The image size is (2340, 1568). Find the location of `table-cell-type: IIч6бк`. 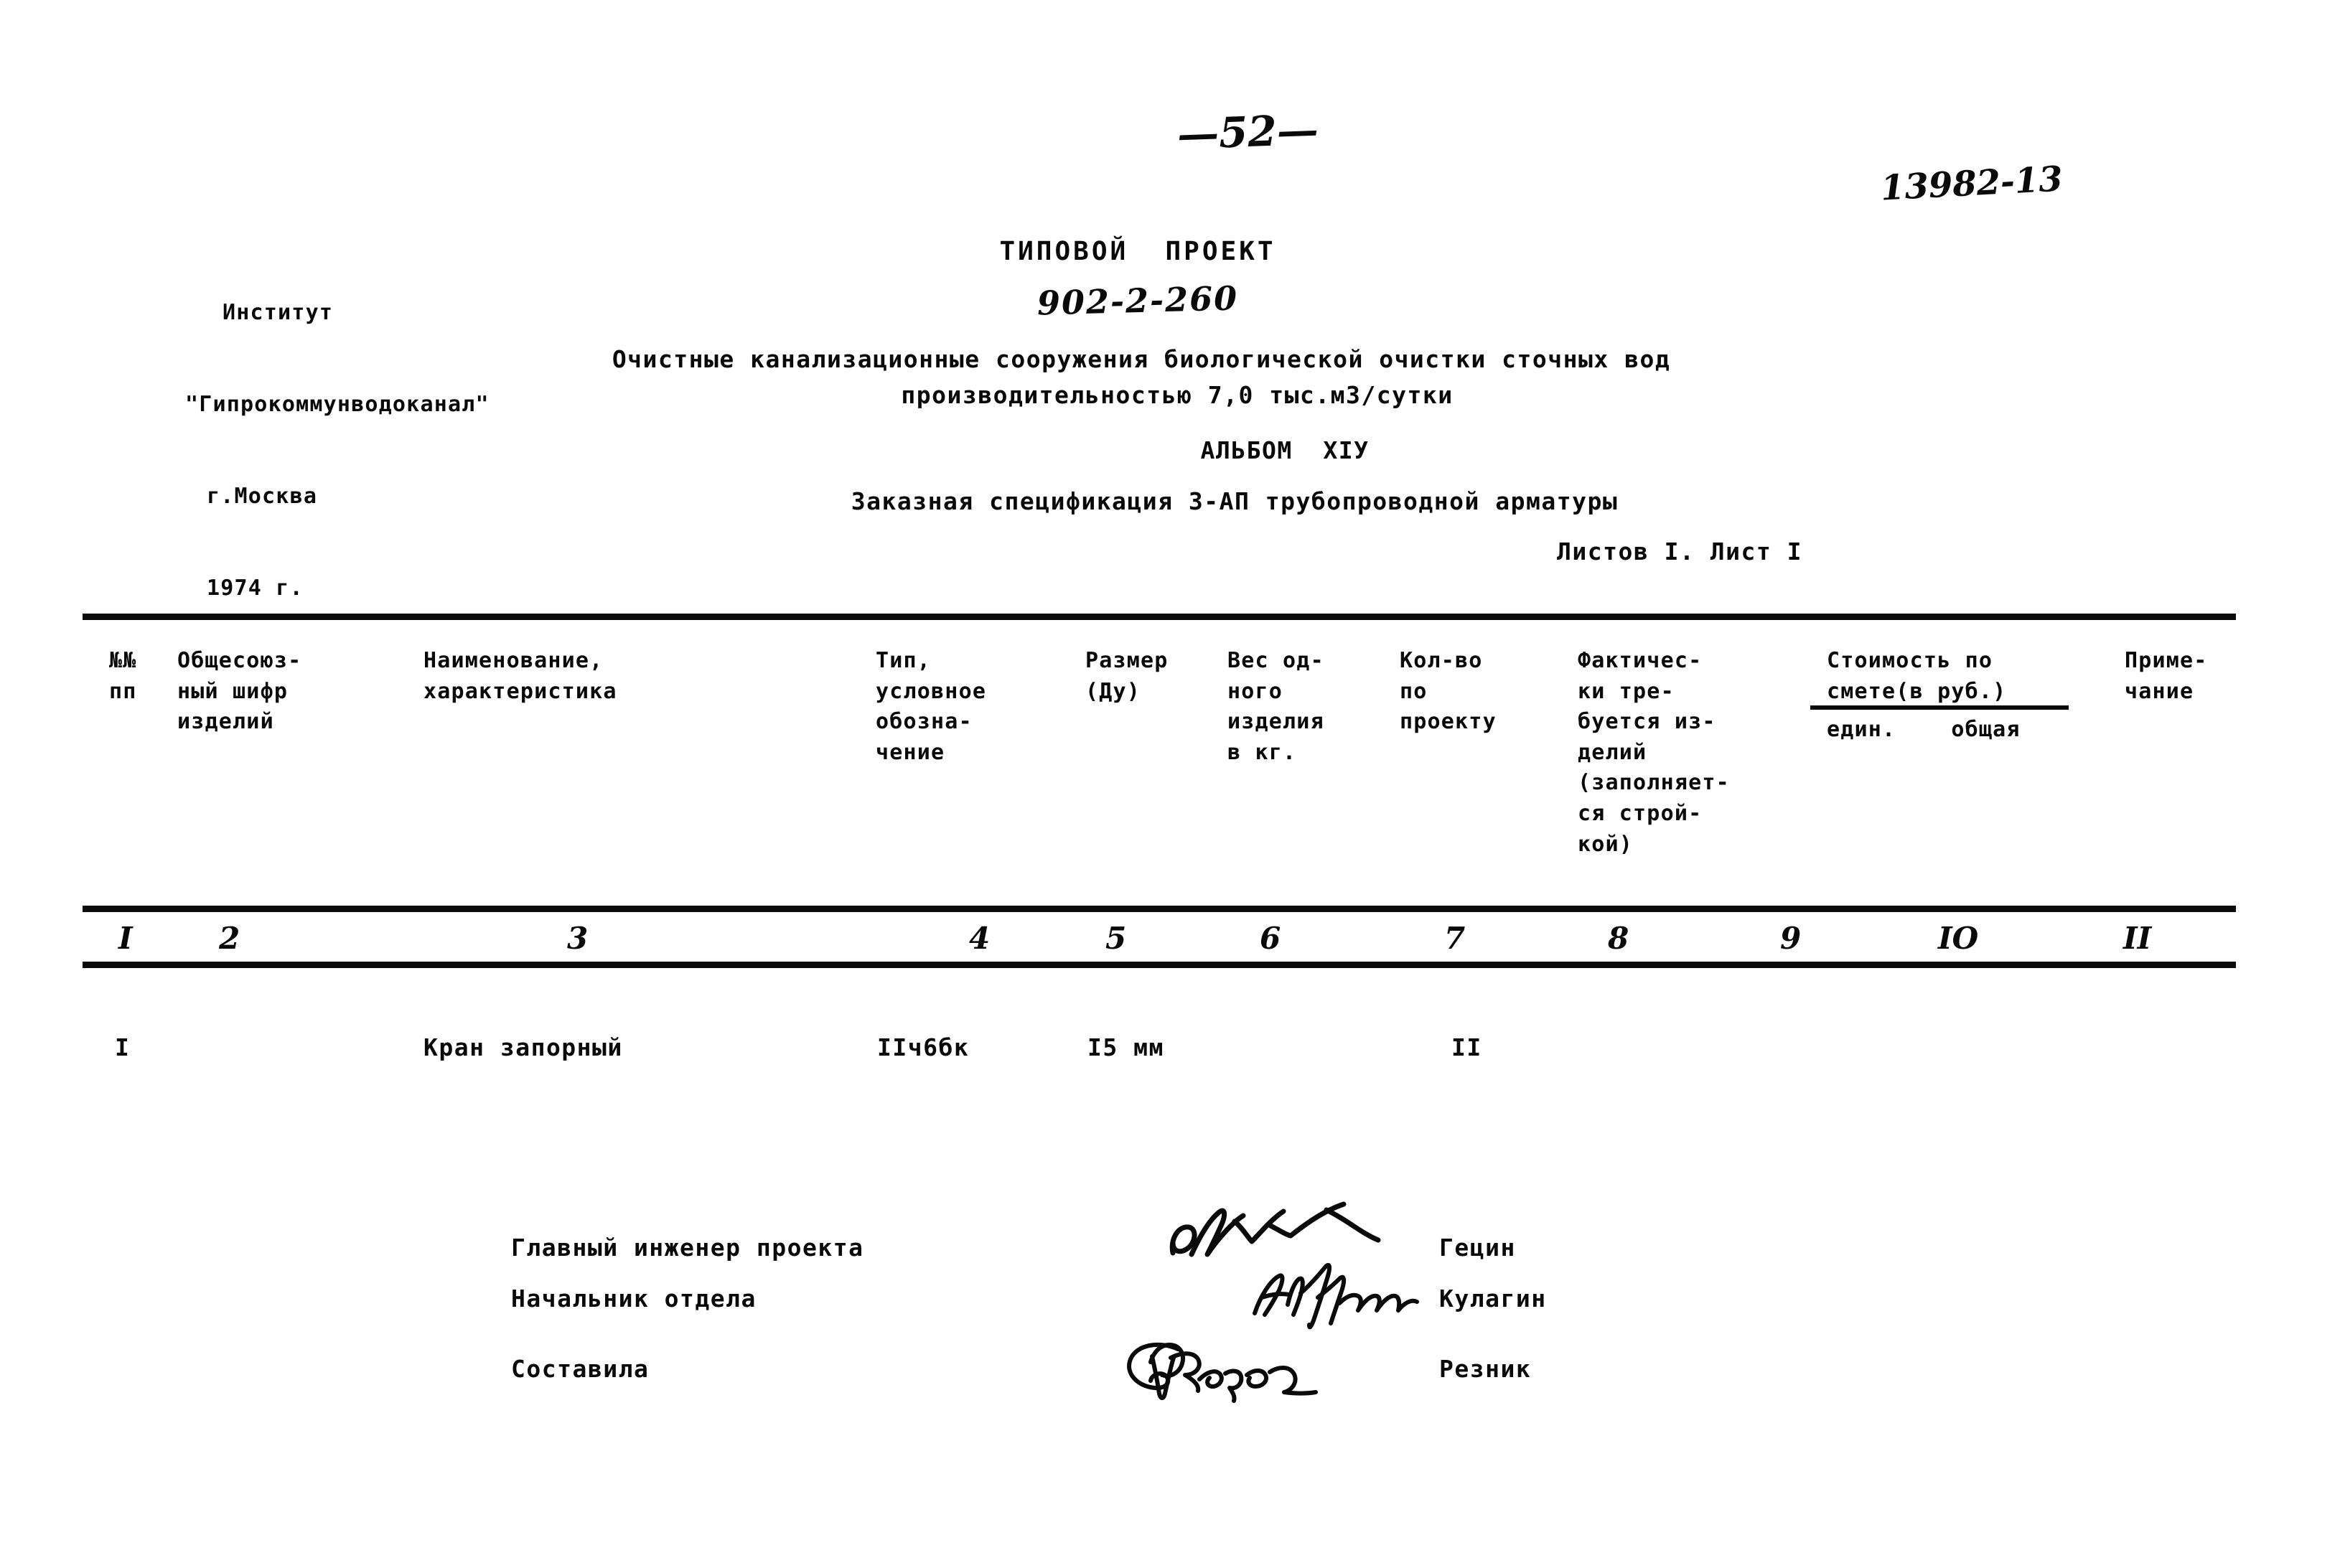

table-cell-type: IIч6бк is located at coordinates (923, 1047).